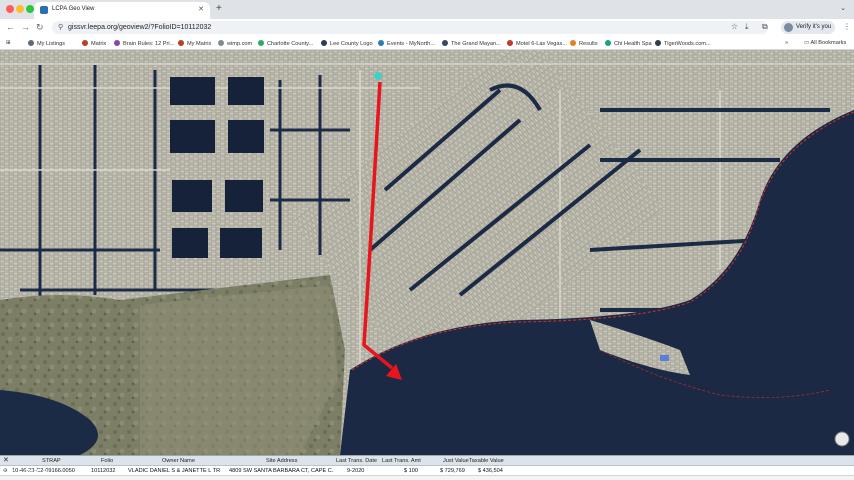 This screenshot has height=480, width=854. I want to click on maximize-window-button, so click(30, 9).